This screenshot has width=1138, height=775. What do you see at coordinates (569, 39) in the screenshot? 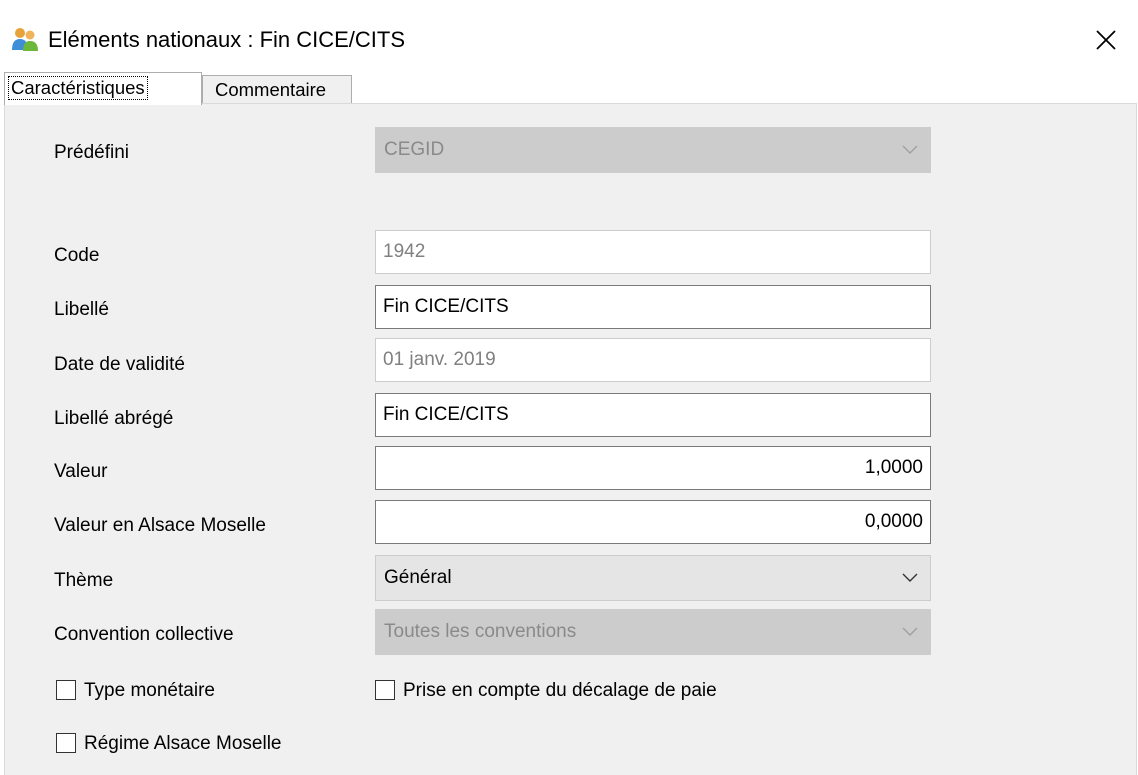
I see `title-bar: Eléments nationaux : Fin CICE/CITS` at bounding box center [569, 39].